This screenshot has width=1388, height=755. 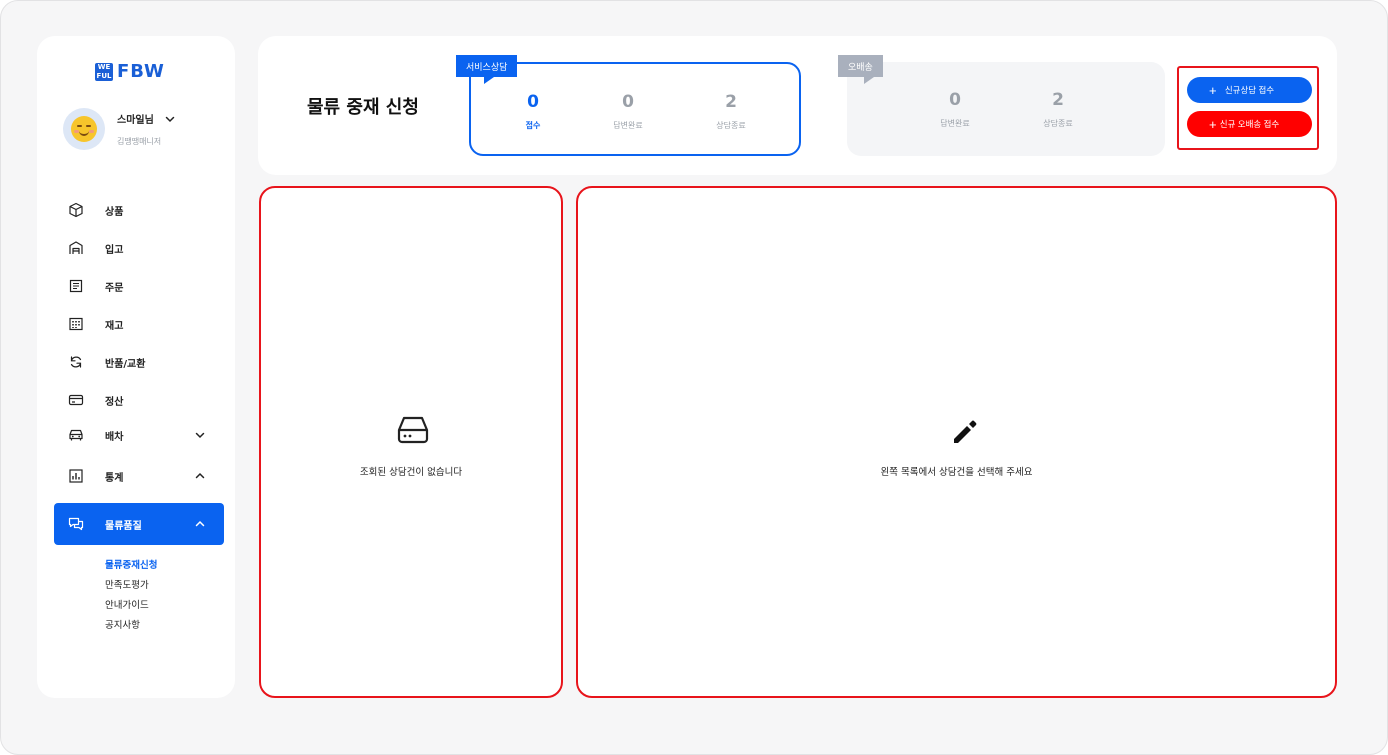 I want to click on profile-role: 김땡땡매니저, so click(x=139, y=141).